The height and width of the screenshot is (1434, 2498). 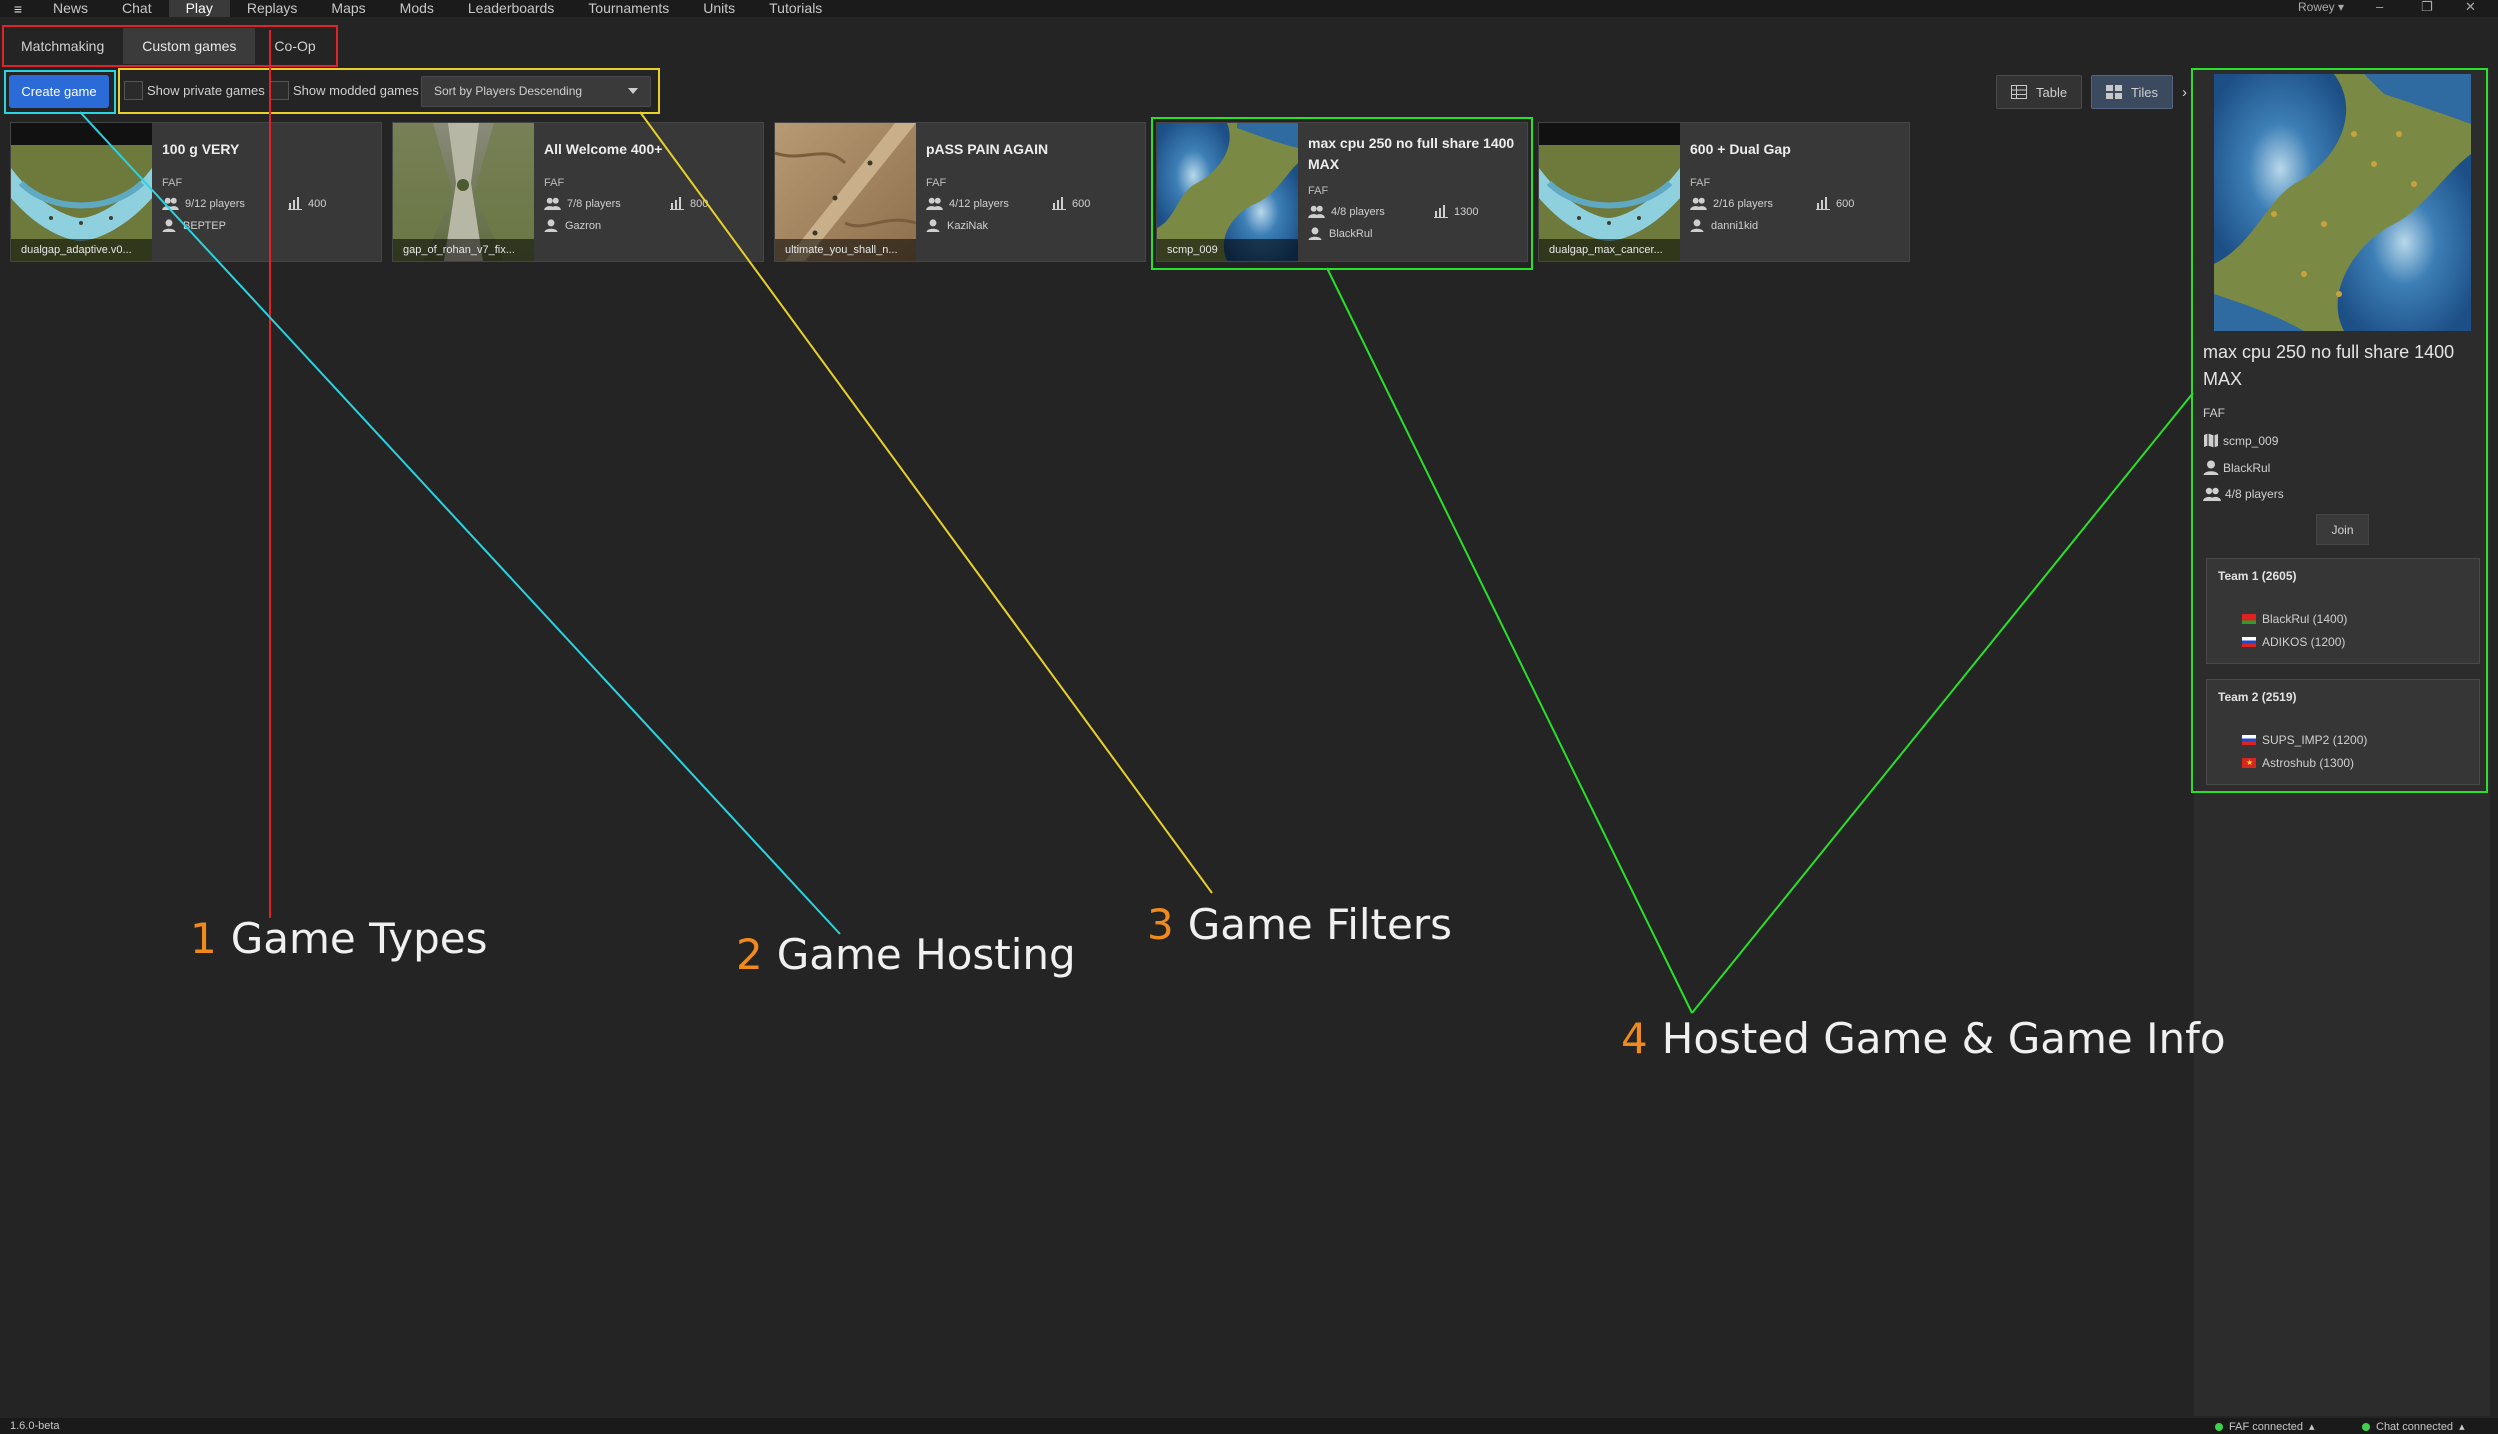 What do you see at coordinates (1743, 203) in the screenshot?
I see `players-label: 2/16 players` at bounding box center [1743, 203].